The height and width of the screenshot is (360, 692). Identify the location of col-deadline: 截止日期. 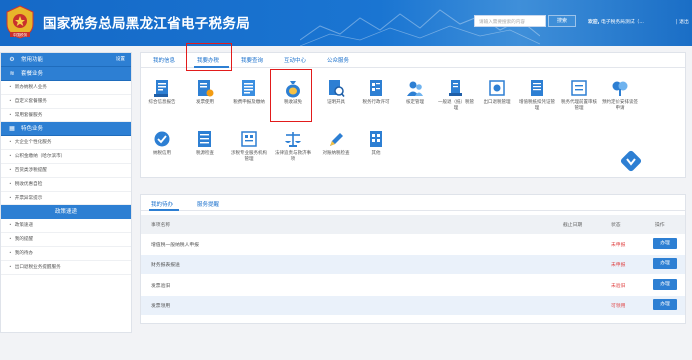
(573, 225).